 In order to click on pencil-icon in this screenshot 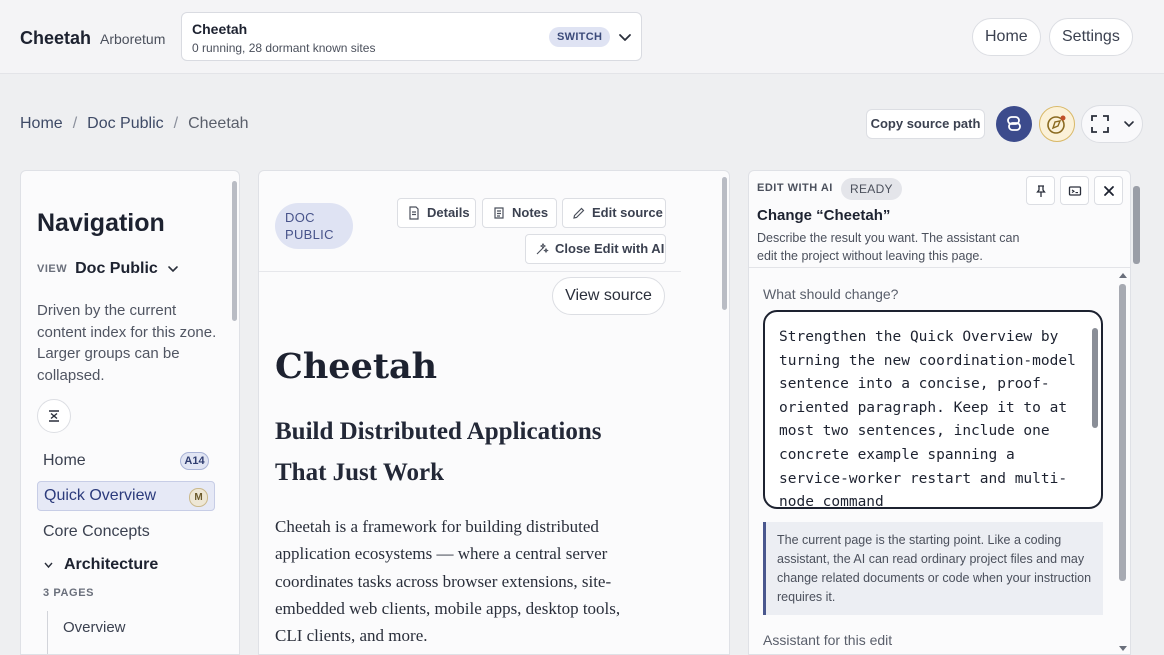, I will do `click(579, 213)`.